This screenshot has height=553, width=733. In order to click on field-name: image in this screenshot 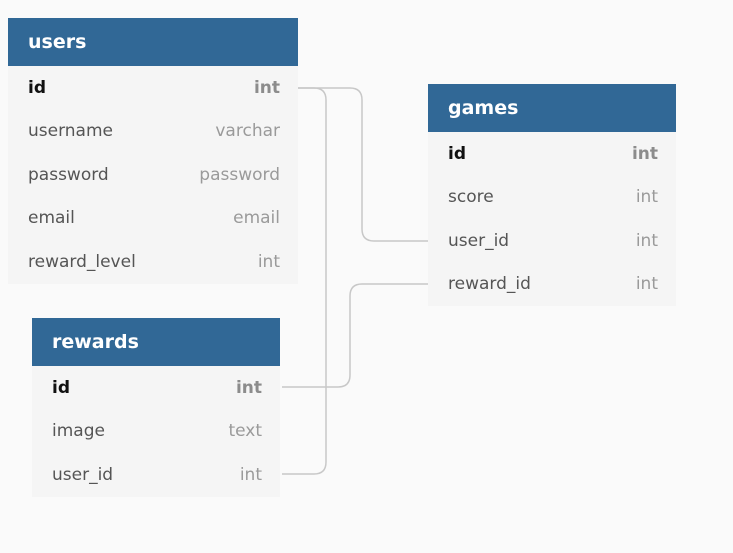, I will do `click(78, 431)`.